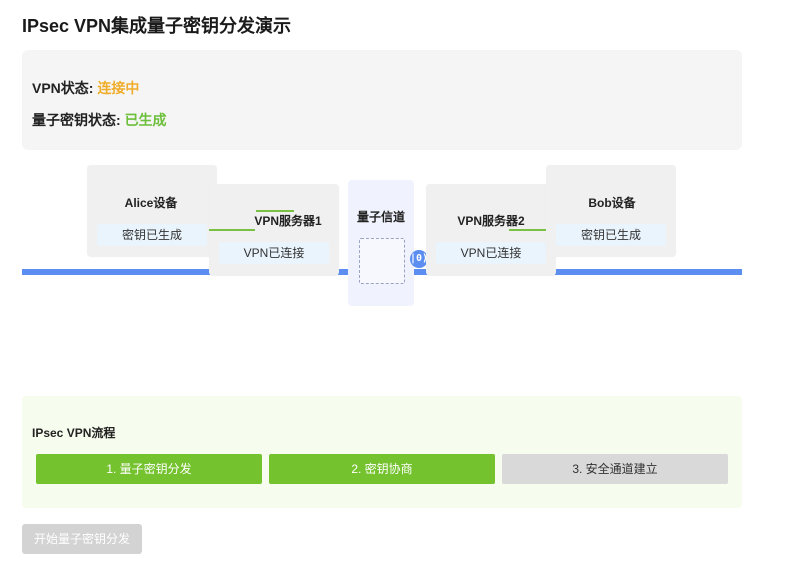 The image size is (800, 584). What do you see at coordinates (82, 539) in the screenshot?
I see `start-qkd-button: 开始量子密钥分发` at bounding box center [82, 539].